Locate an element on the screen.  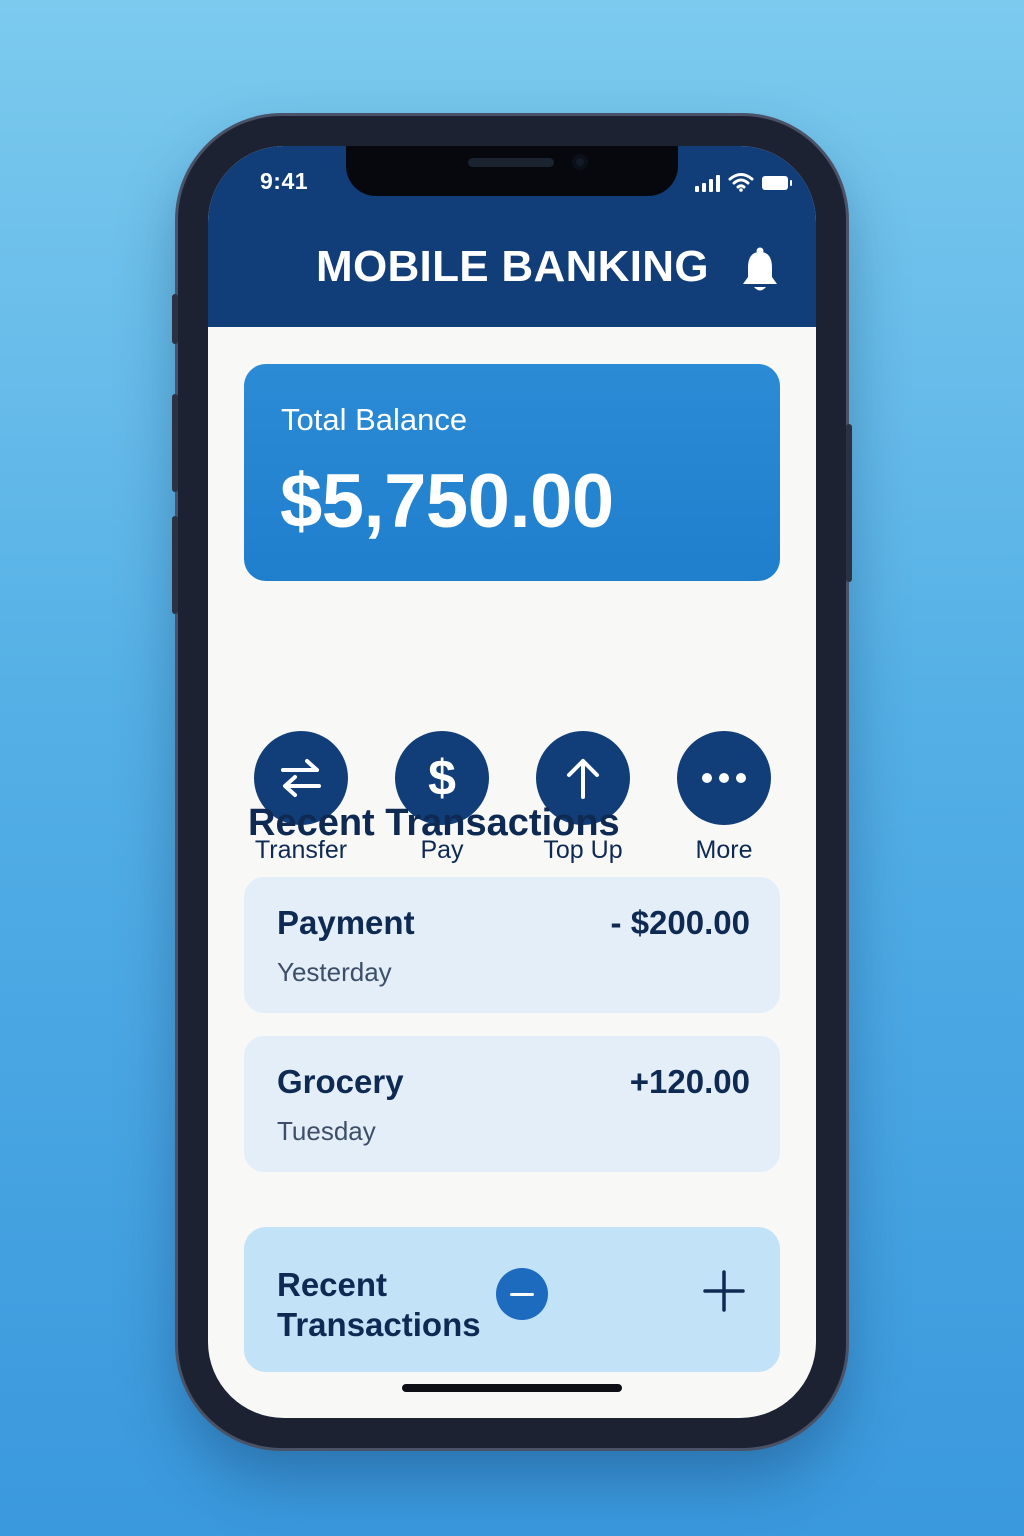
volume-down-button is located at coordinates (175, 565).